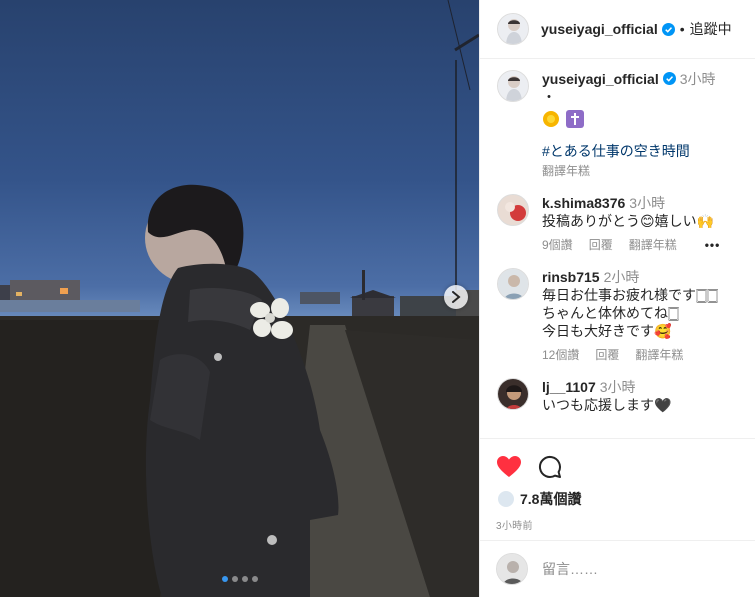 The image size is (755, 597). I want to click on comment-text: いつも応援します🖤, so click(607, 405).